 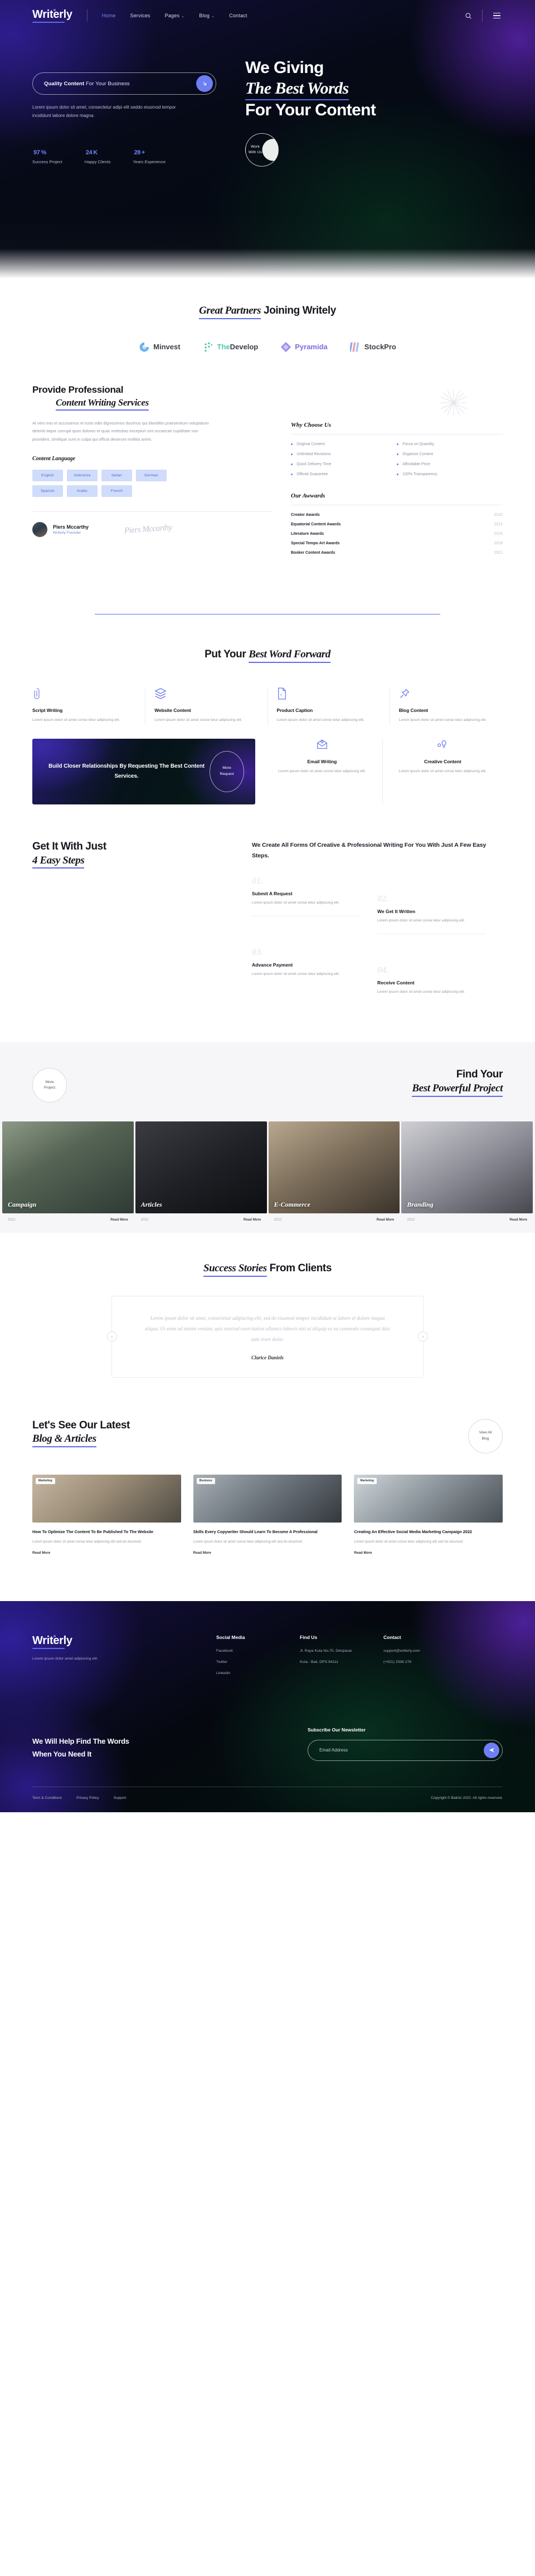 I want to click on partner-pyramida: Pyramida, so click(x=304, y=347).